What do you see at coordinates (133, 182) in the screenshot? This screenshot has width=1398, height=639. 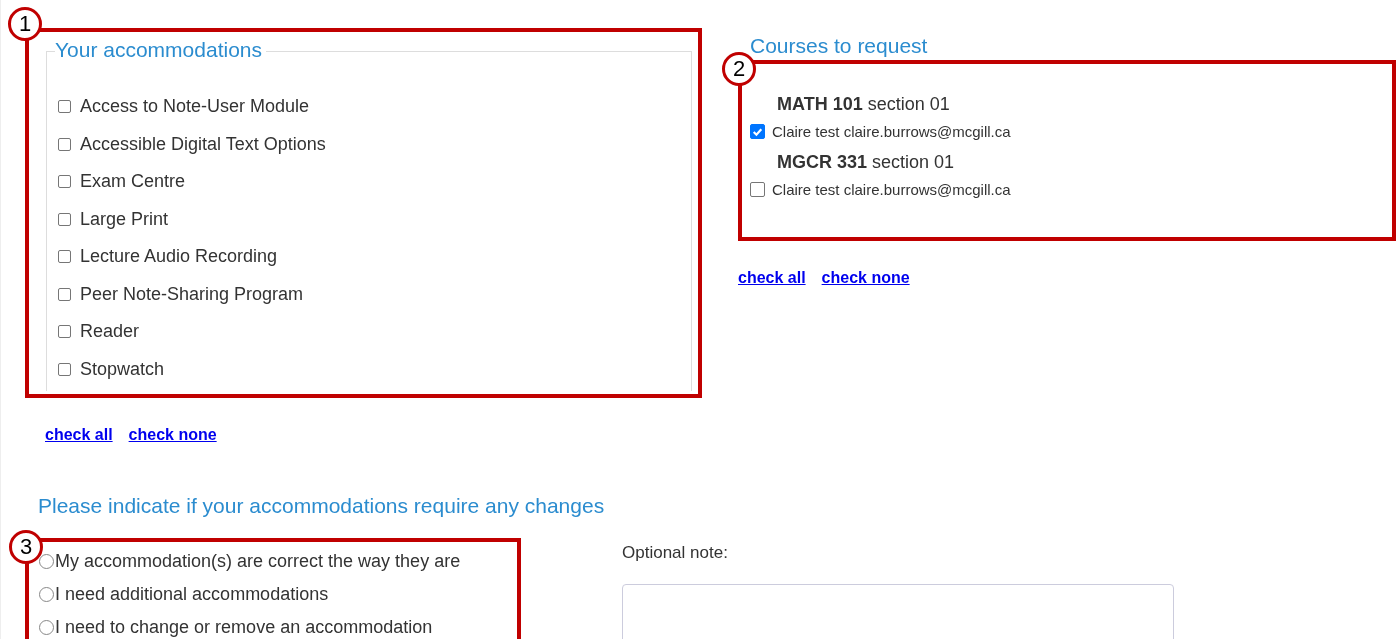 I see `checkbox-label: Exam Centre` at bounding box center [133, 182].